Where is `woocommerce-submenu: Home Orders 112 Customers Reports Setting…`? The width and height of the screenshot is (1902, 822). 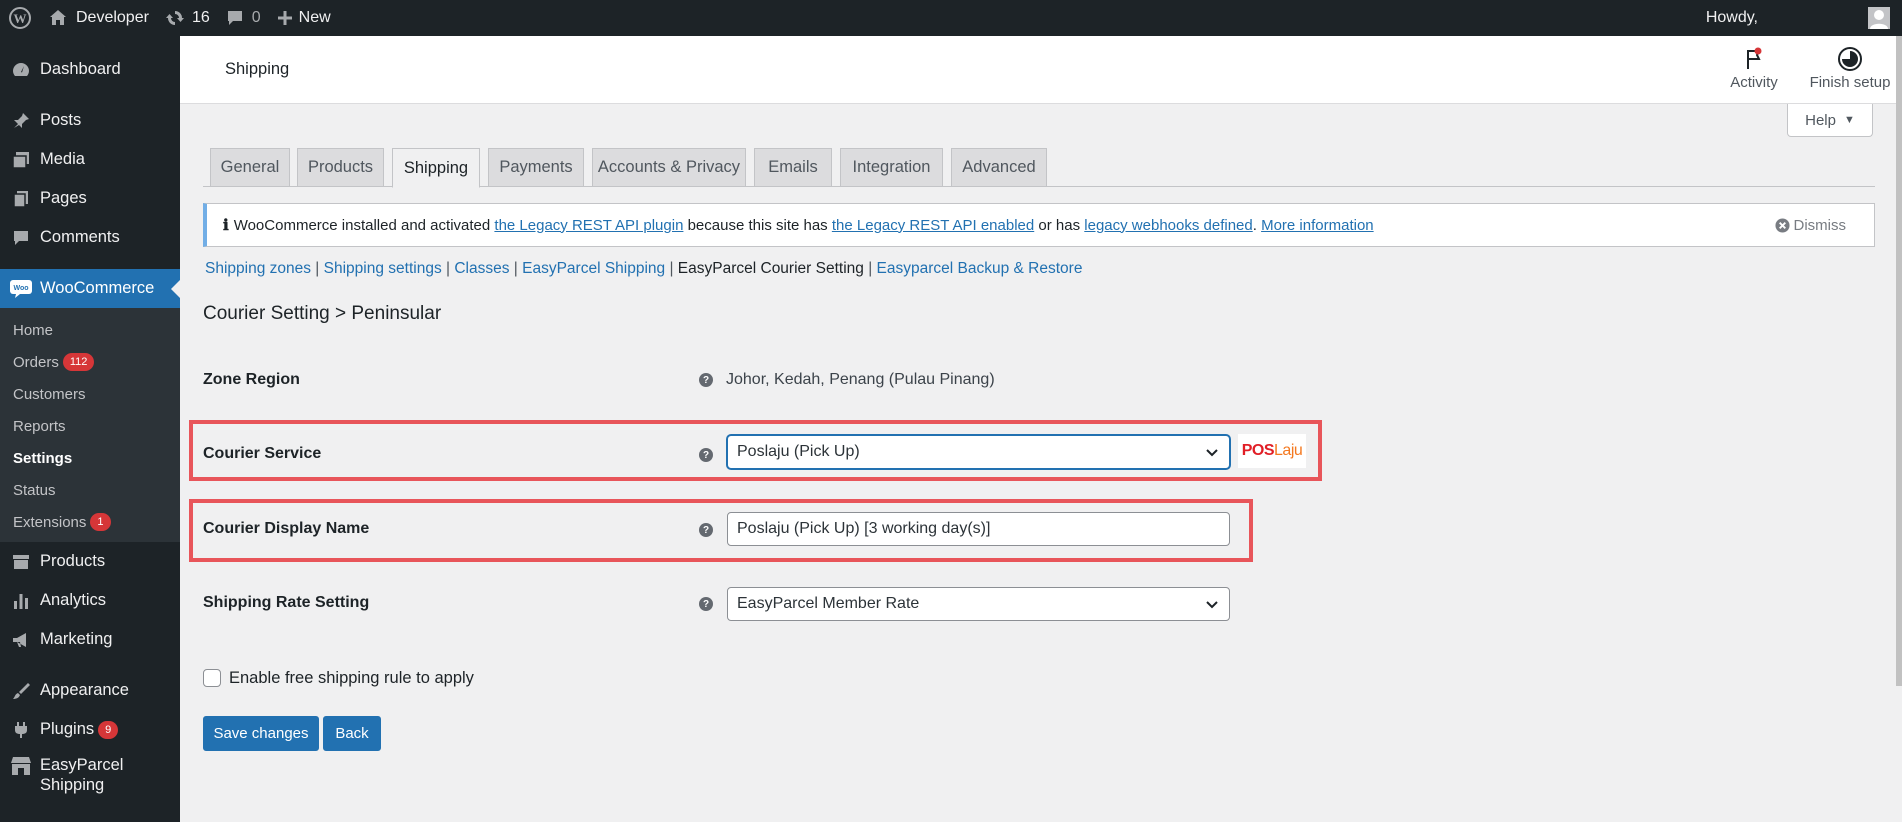
woocommerce-submenu: Home Orders 112 Customers Reports Setting… is located at coordinates (90, 425).